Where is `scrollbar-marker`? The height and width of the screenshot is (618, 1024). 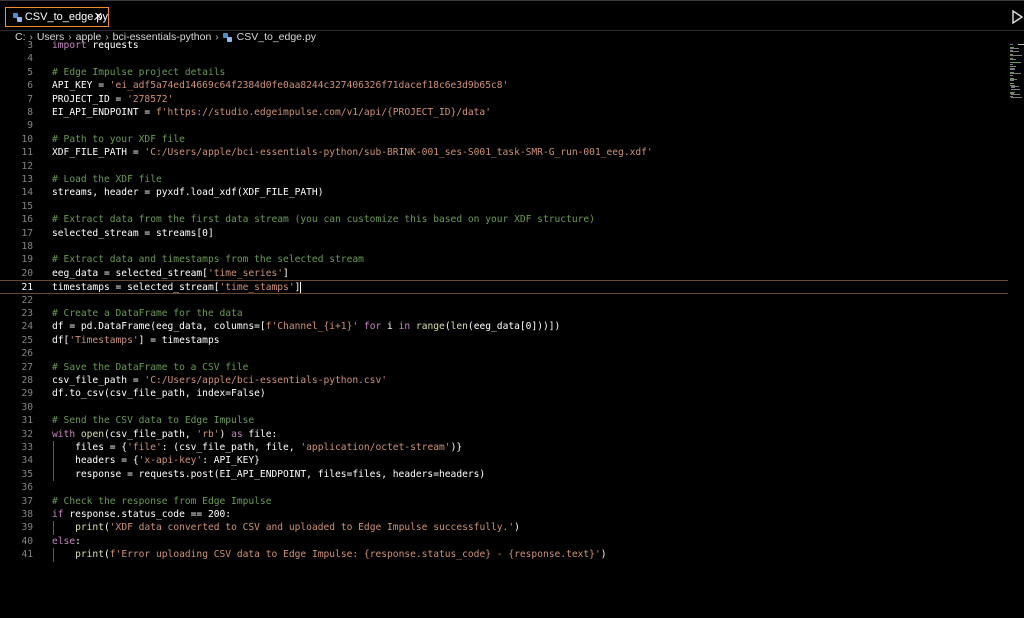 scrollbar-marker is located at coordinates (1021, 44).